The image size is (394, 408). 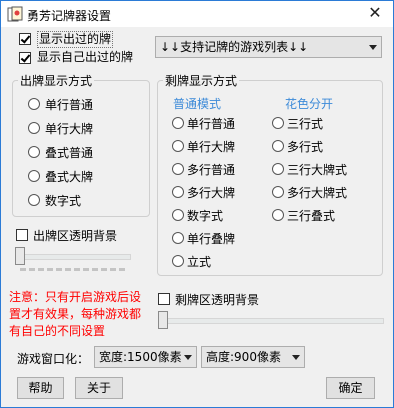 What do you see at coordinates (20, 256) in the screenshot?
I see `played-slider-thumb` at bounding box center [20, 256].